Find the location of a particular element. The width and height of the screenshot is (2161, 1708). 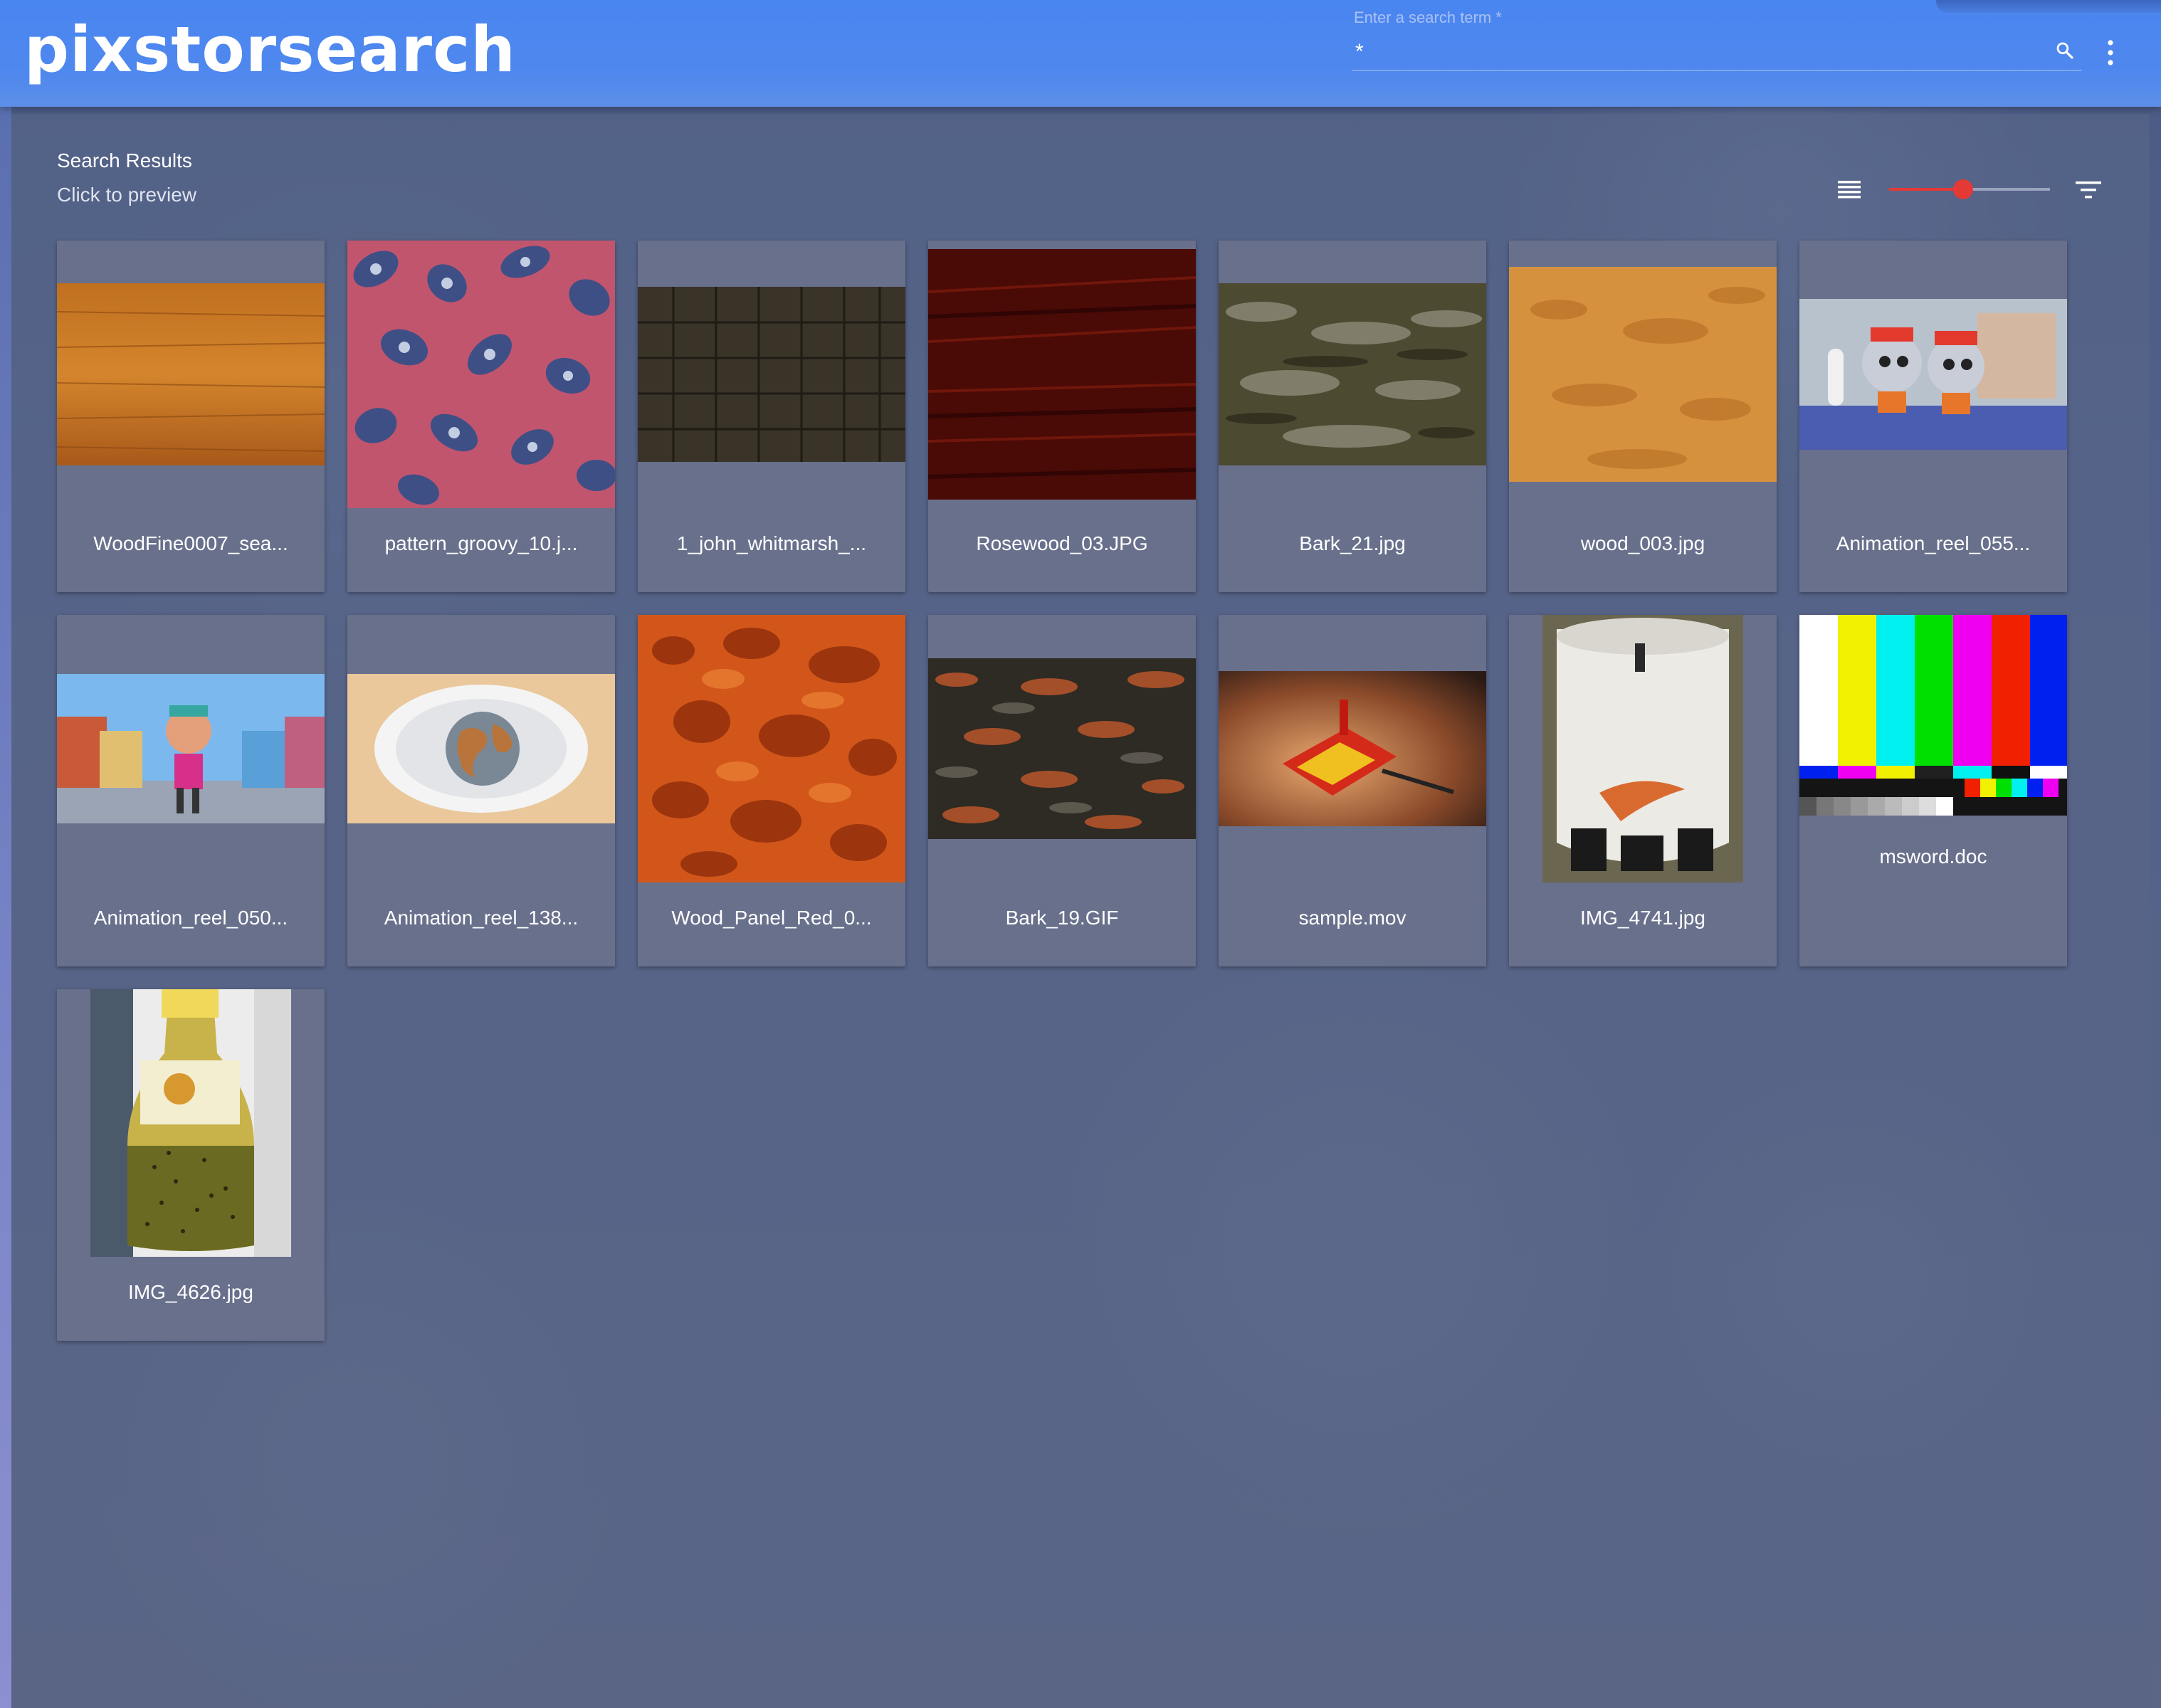

slider-track is located at coordinates (2006, 189).